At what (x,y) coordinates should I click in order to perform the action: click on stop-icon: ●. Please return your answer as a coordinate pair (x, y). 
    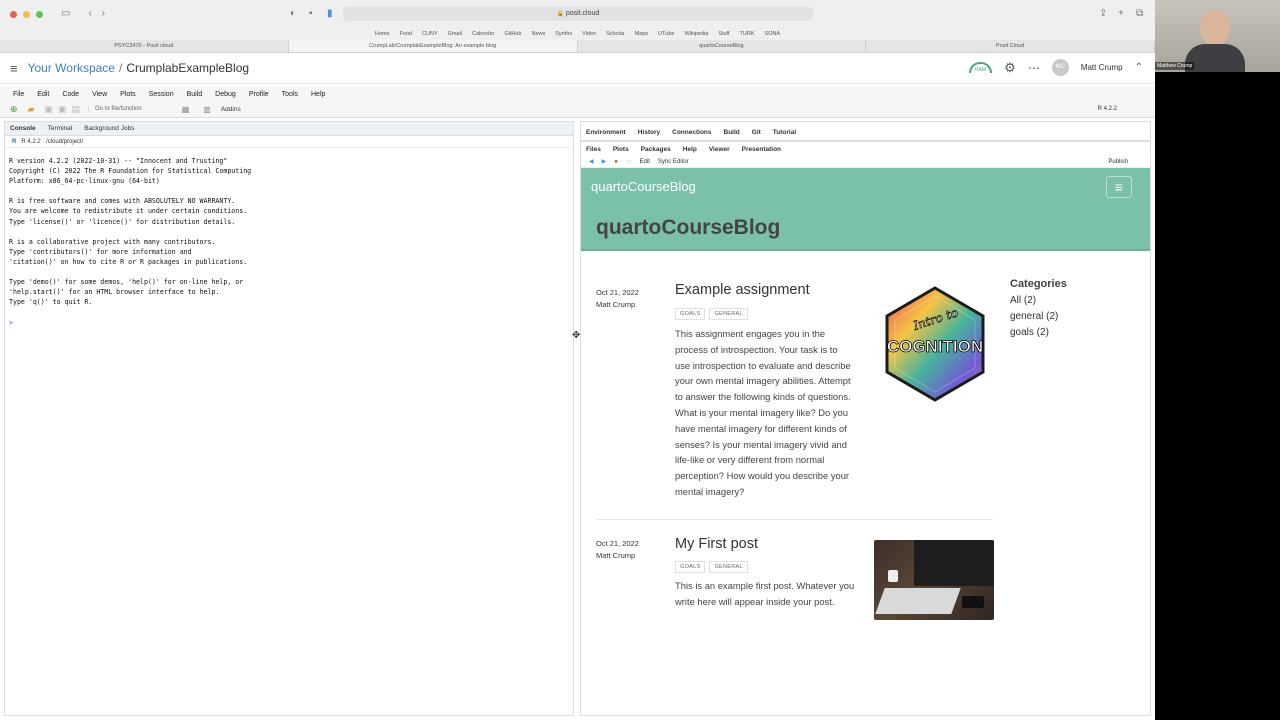
    Looking at the image, I should click on (616, 162).